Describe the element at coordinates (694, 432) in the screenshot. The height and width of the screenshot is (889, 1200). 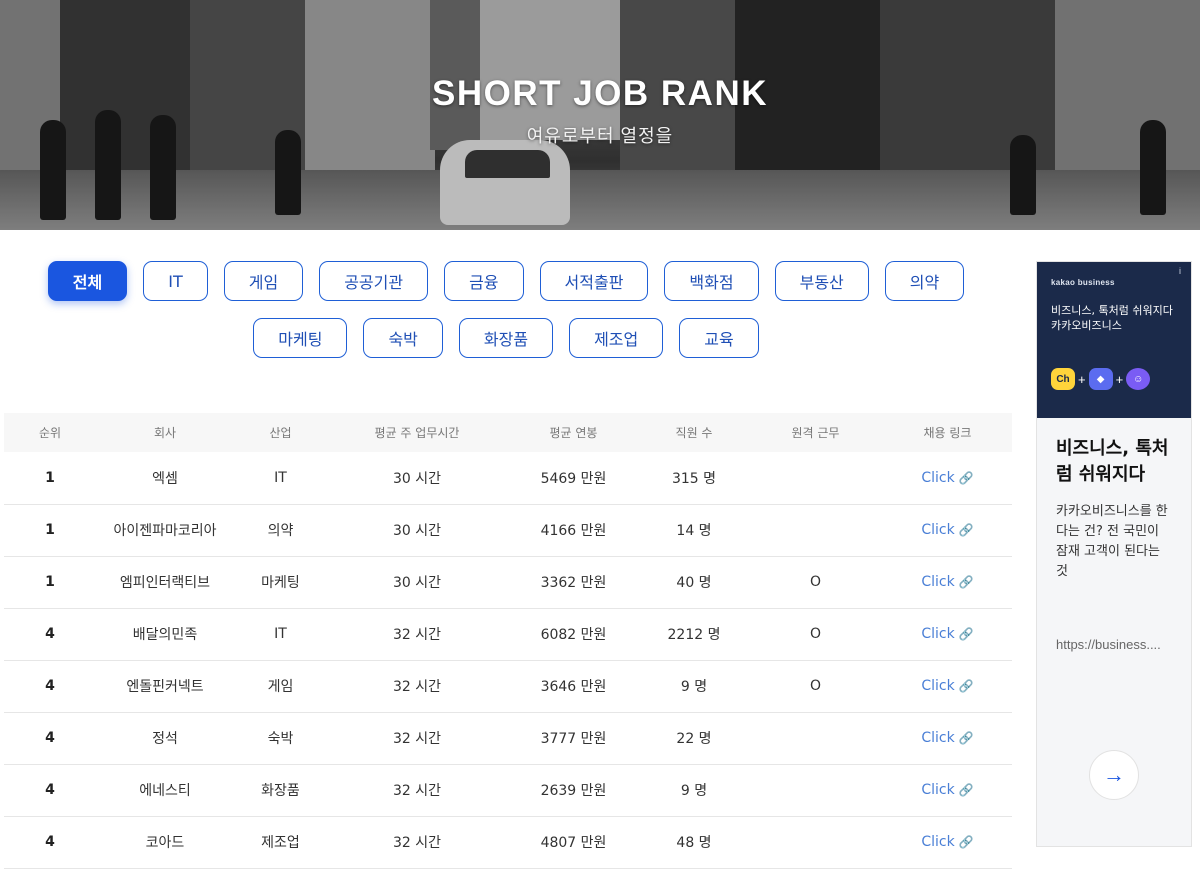
I see `header-employees: 직원 수` at that location.